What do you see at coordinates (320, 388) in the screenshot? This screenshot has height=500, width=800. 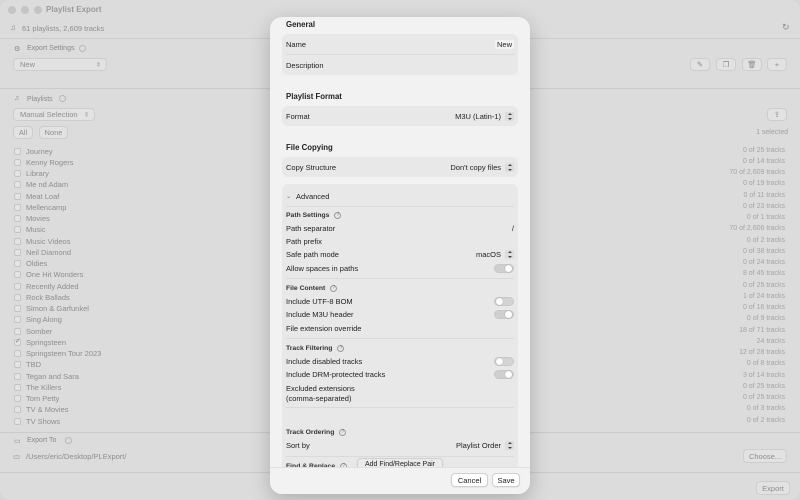 I see `excluded-extensions-label: Excluded extensions` at bounding box center [320, 388].